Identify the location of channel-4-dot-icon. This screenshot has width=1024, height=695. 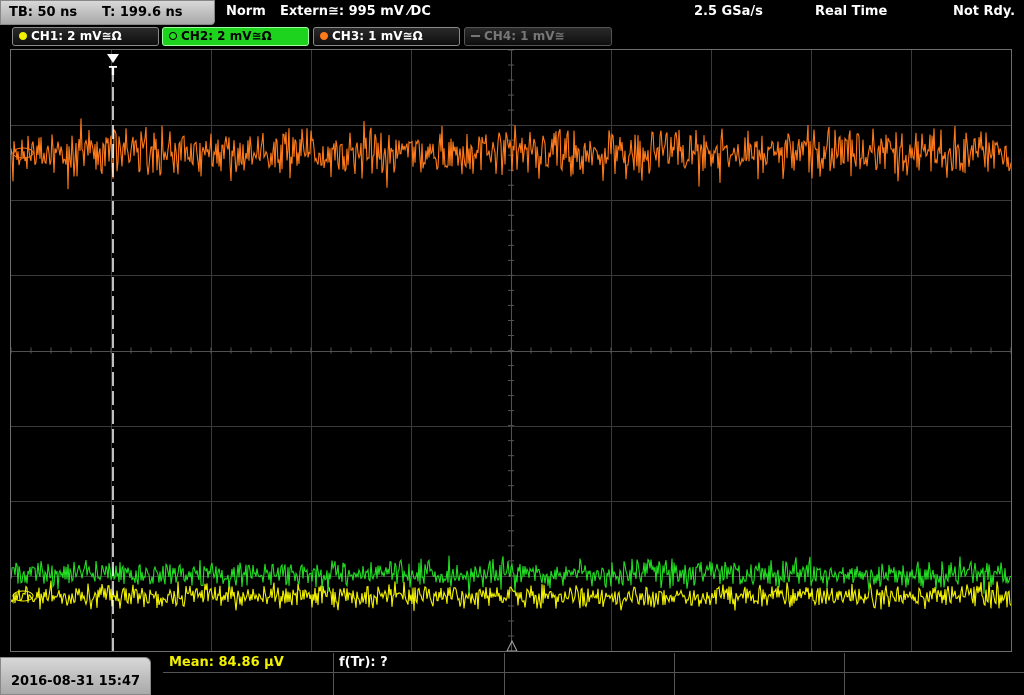
(475, 36).